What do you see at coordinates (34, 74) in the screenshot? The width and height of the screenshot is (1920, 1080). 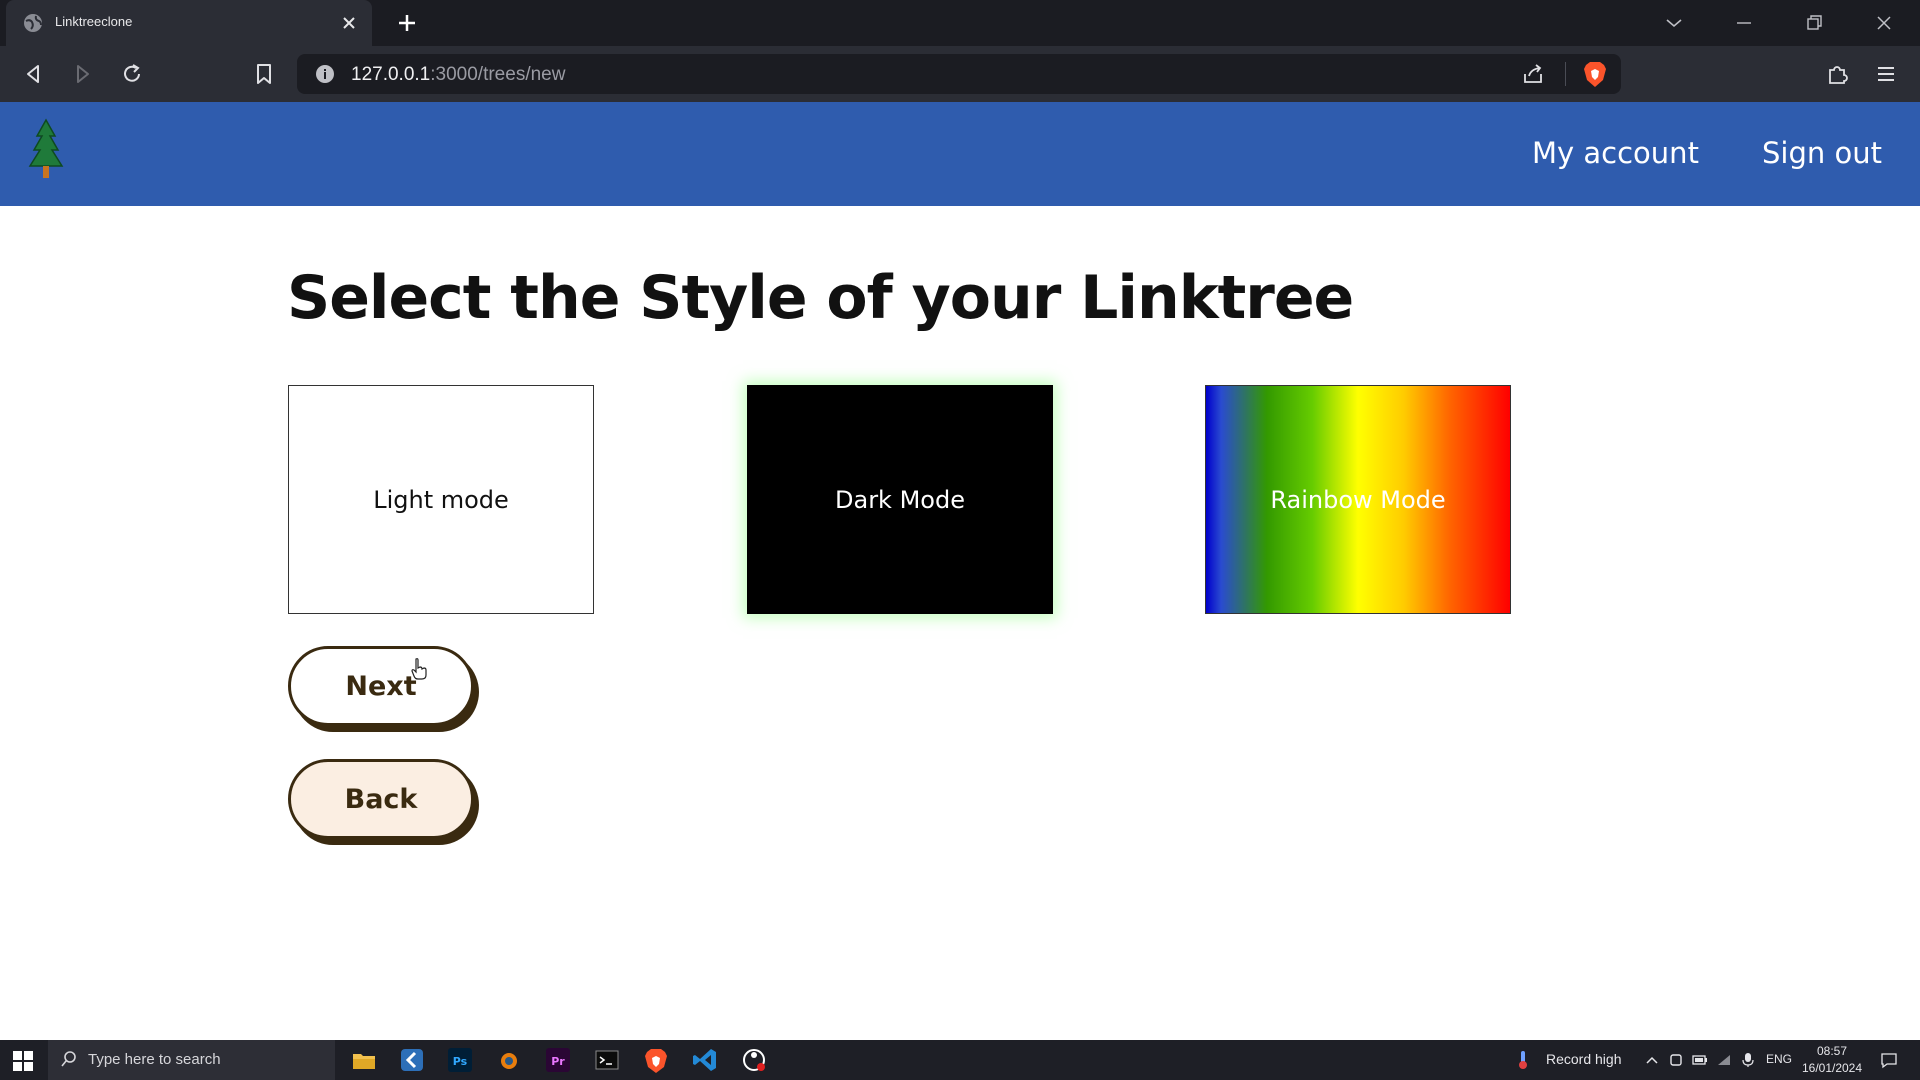 I see `back-arrow-icon` at bounding box center [34, 74].